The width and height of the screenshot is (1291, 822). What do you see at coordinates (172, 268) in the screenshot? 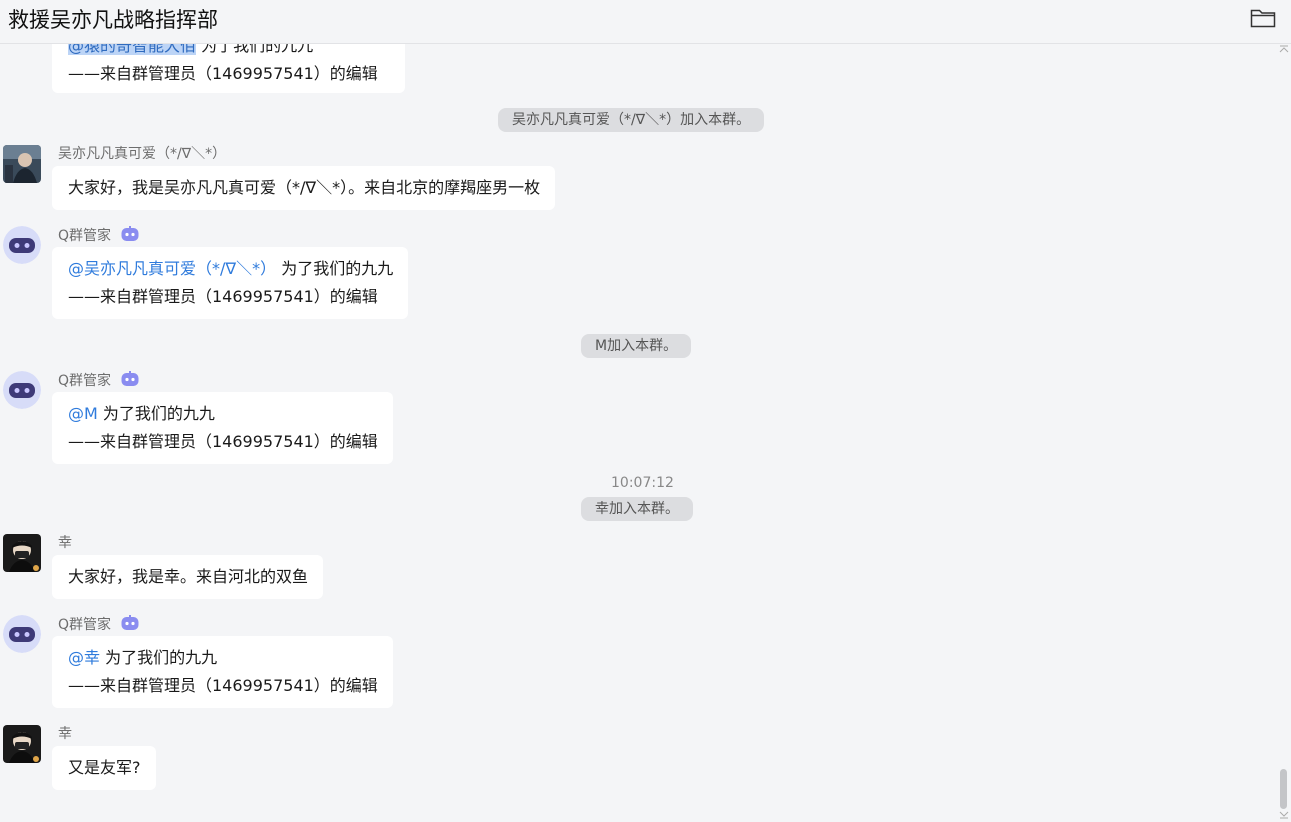
I see `mention-link: @吴亦凡凡真可爱（*/∇＼*）` at bounding box center [172, 268].